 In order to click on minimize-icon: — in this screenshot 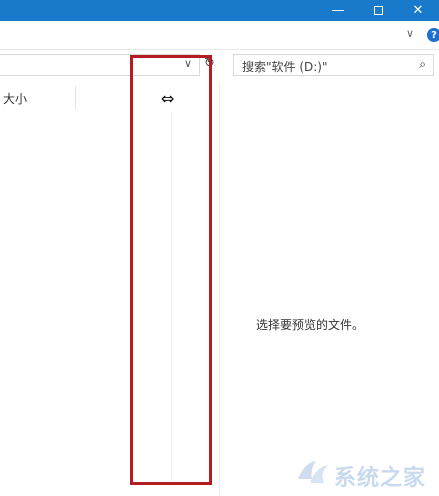, I will do `click(338, 10)`.